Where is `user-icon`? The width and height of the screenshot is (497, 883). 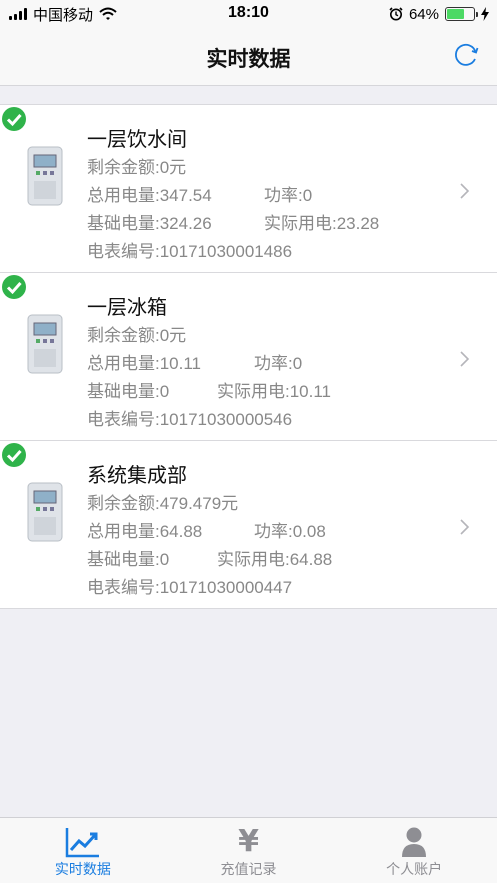
user-icon is located at coordinates (414, 842).